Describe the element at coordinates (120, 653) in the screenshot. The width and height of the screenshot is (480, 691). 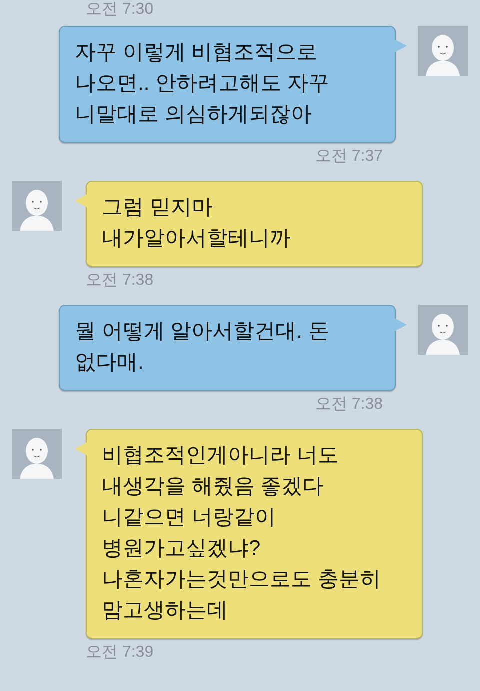
I see `timestamp: 오전 7:39` at that location.